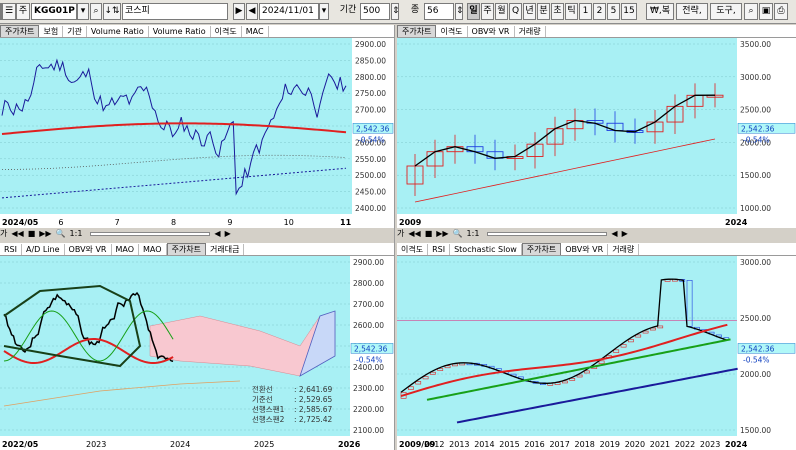  Describe the element at coordinates (368, 325) in the screenshot. I see `y-tick-label: 2600.00` at that location.